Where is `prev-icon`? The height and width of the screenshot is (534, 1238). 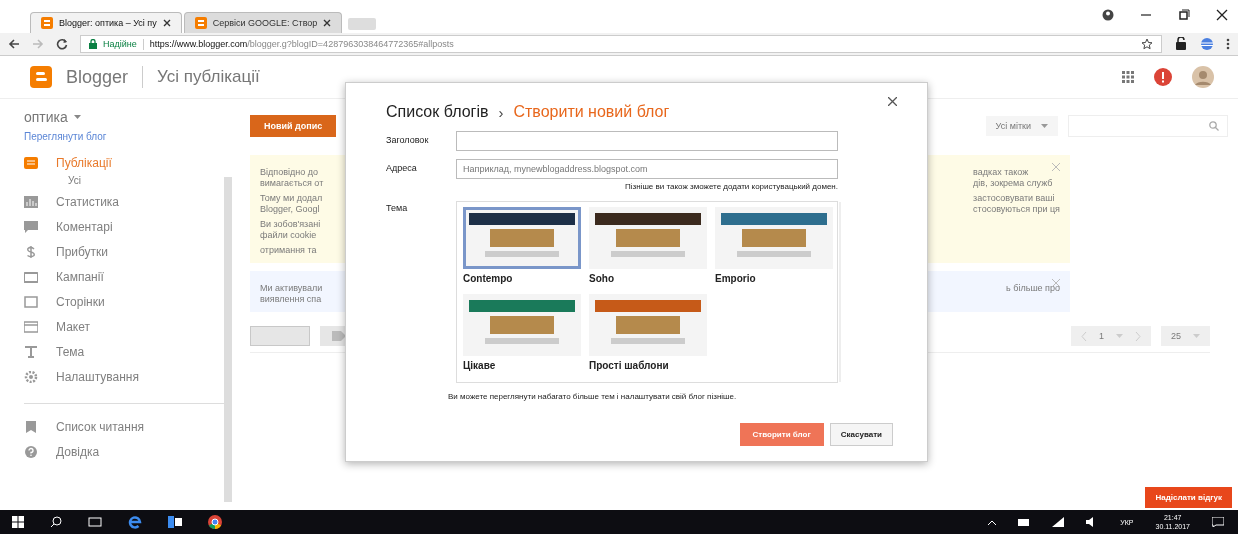 prev-icon is located at coordinates (1083, 336).